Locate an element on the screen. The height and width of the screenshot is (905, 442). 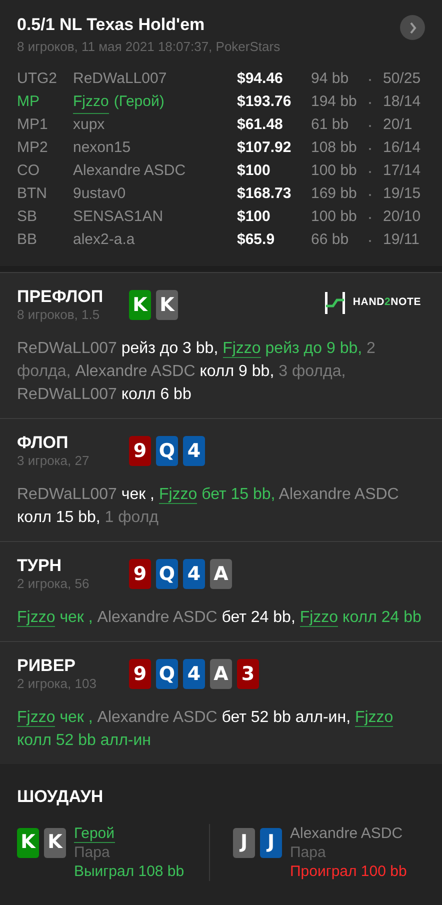
player-stack: $94.46 is located at coordinates (260, 79).